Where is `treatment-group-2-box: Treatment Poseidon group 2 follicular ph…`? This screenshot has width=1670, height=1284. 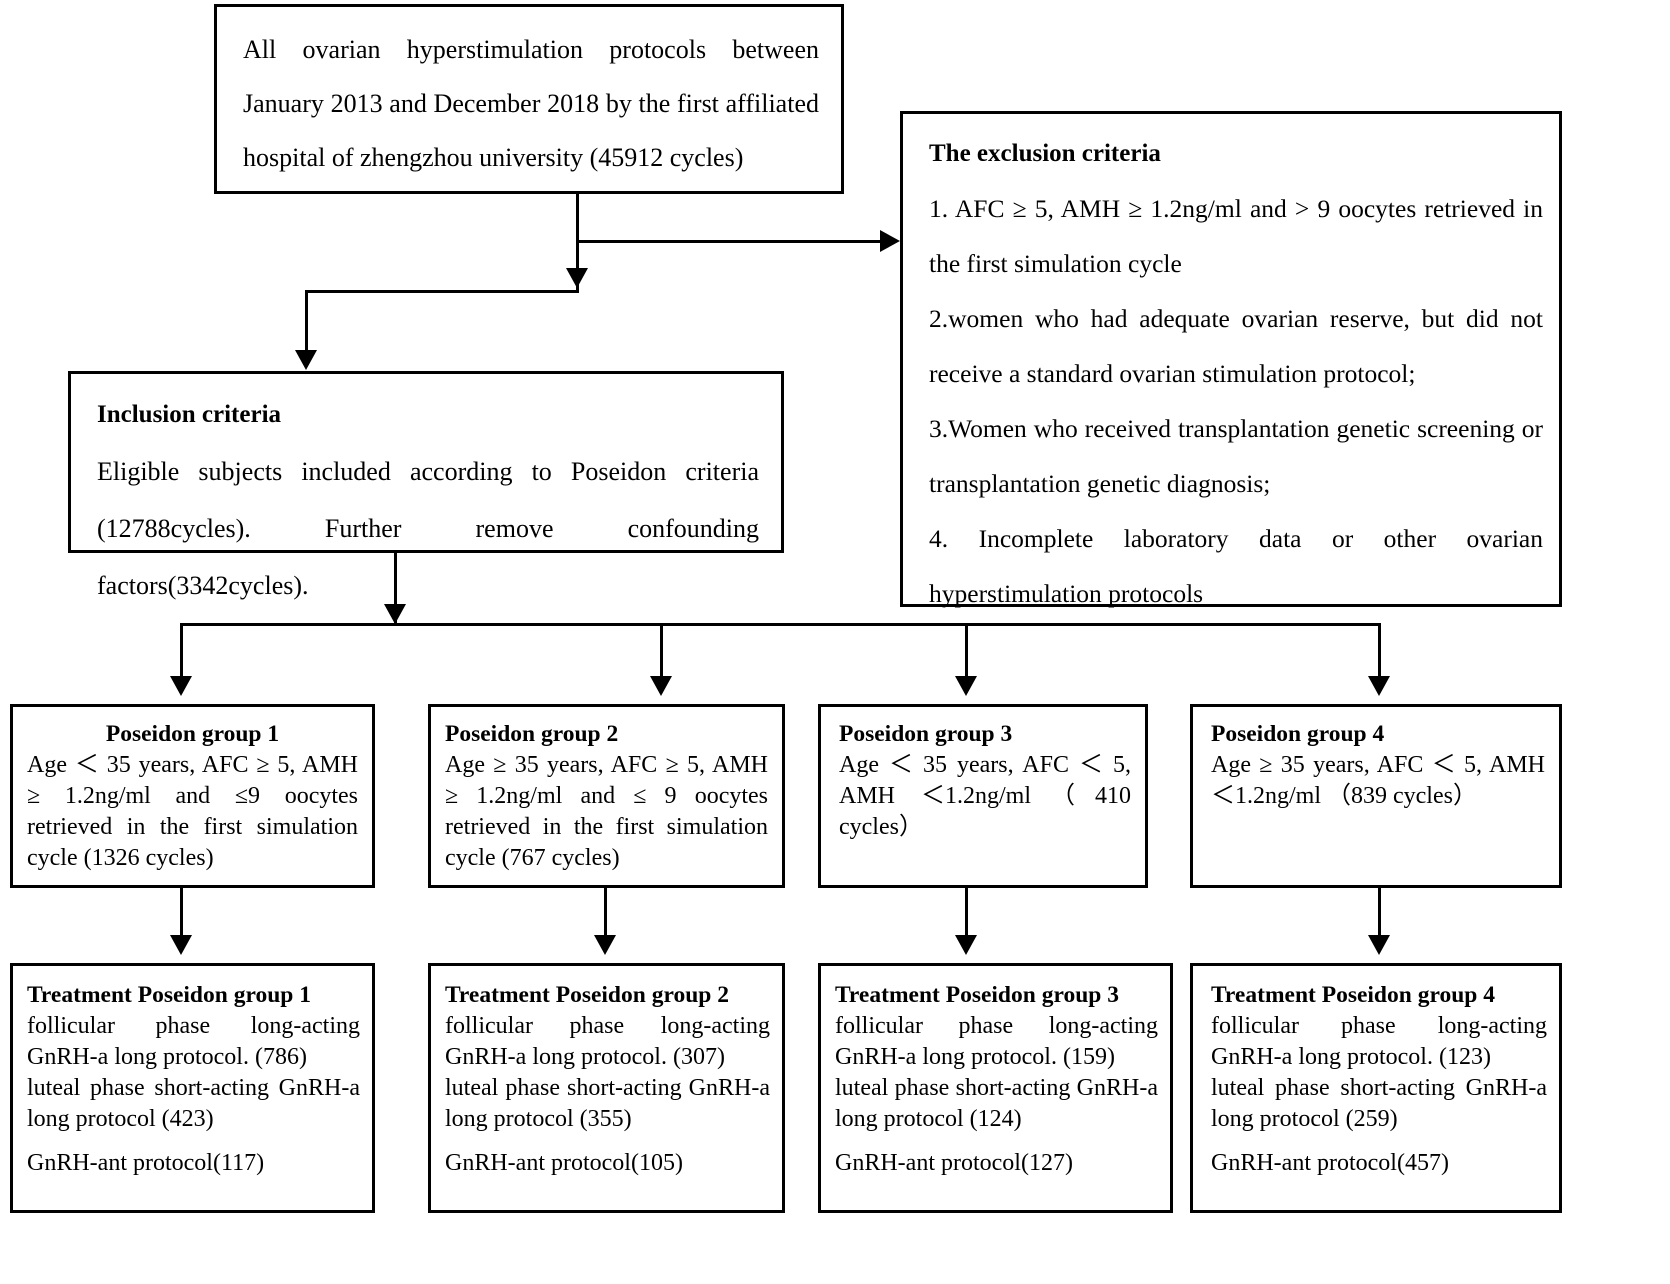 treatment-group-2-box: Treatment Poseidon group 2 follicular ph… is located at coordinates (606, 1088).